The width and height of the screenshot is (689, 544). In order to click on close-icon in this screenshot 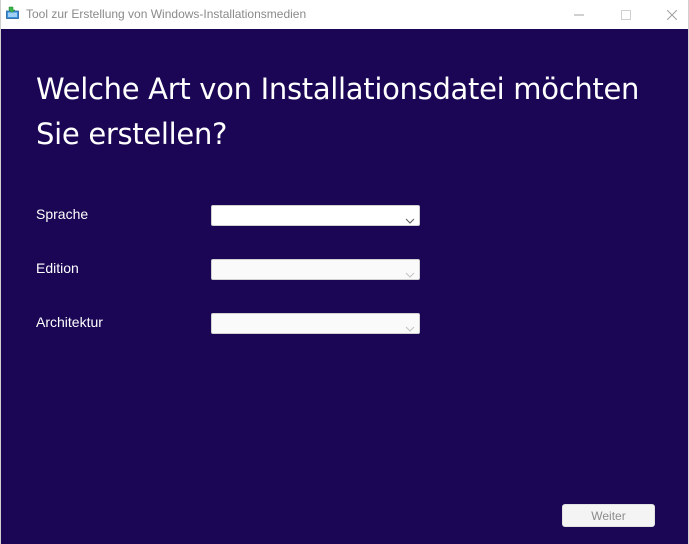, I will do `click(672, 14)`.